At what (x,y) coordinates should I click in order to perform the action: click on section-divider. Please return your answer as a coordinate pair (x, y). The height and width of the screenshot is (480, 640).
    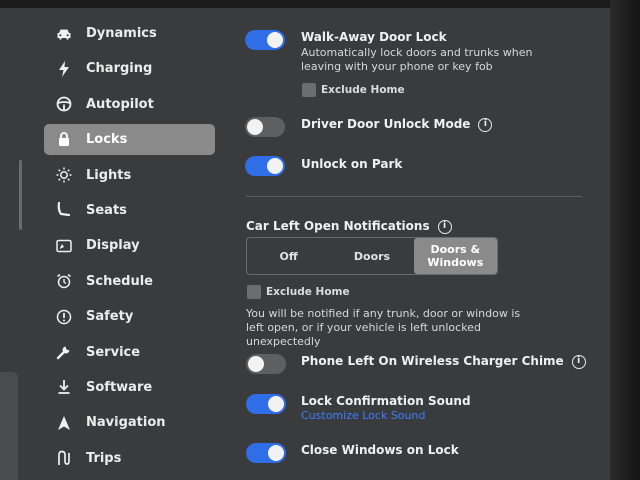
    Looking at the image, I should click on (414, 196).